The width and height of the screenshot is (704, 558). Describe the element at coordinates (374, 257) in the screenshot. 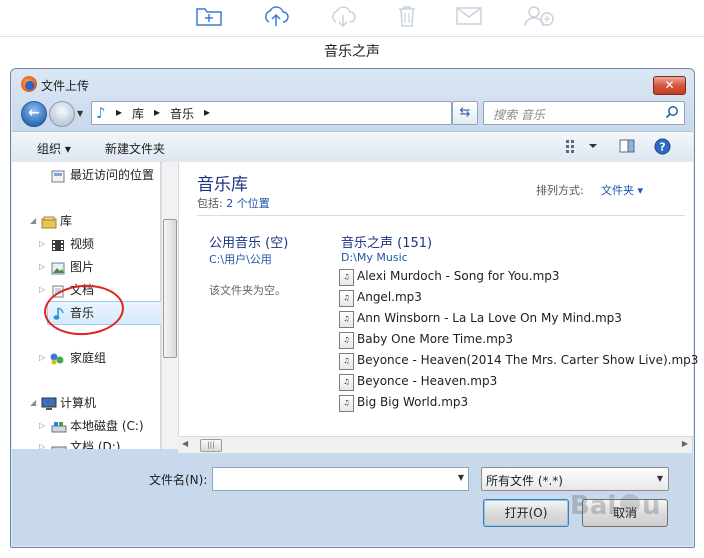

I see `my-music-path: D:\My Music` at that location.